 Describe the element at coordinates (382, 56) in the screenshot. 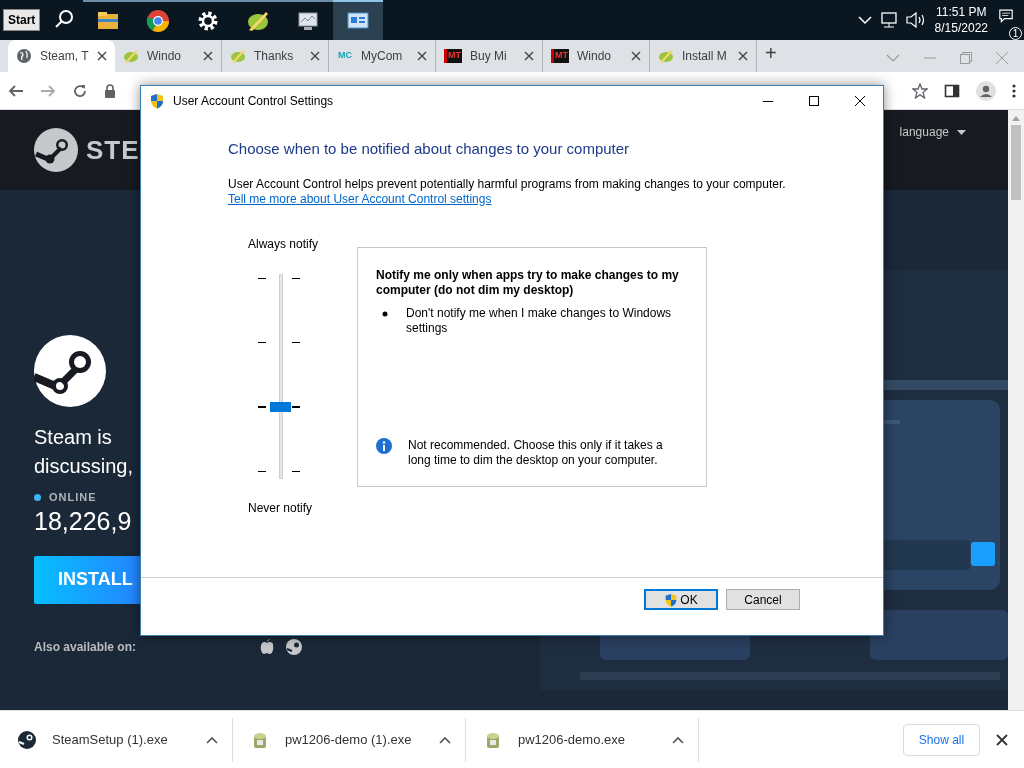

I see `tab-title: MyCom` at that location.